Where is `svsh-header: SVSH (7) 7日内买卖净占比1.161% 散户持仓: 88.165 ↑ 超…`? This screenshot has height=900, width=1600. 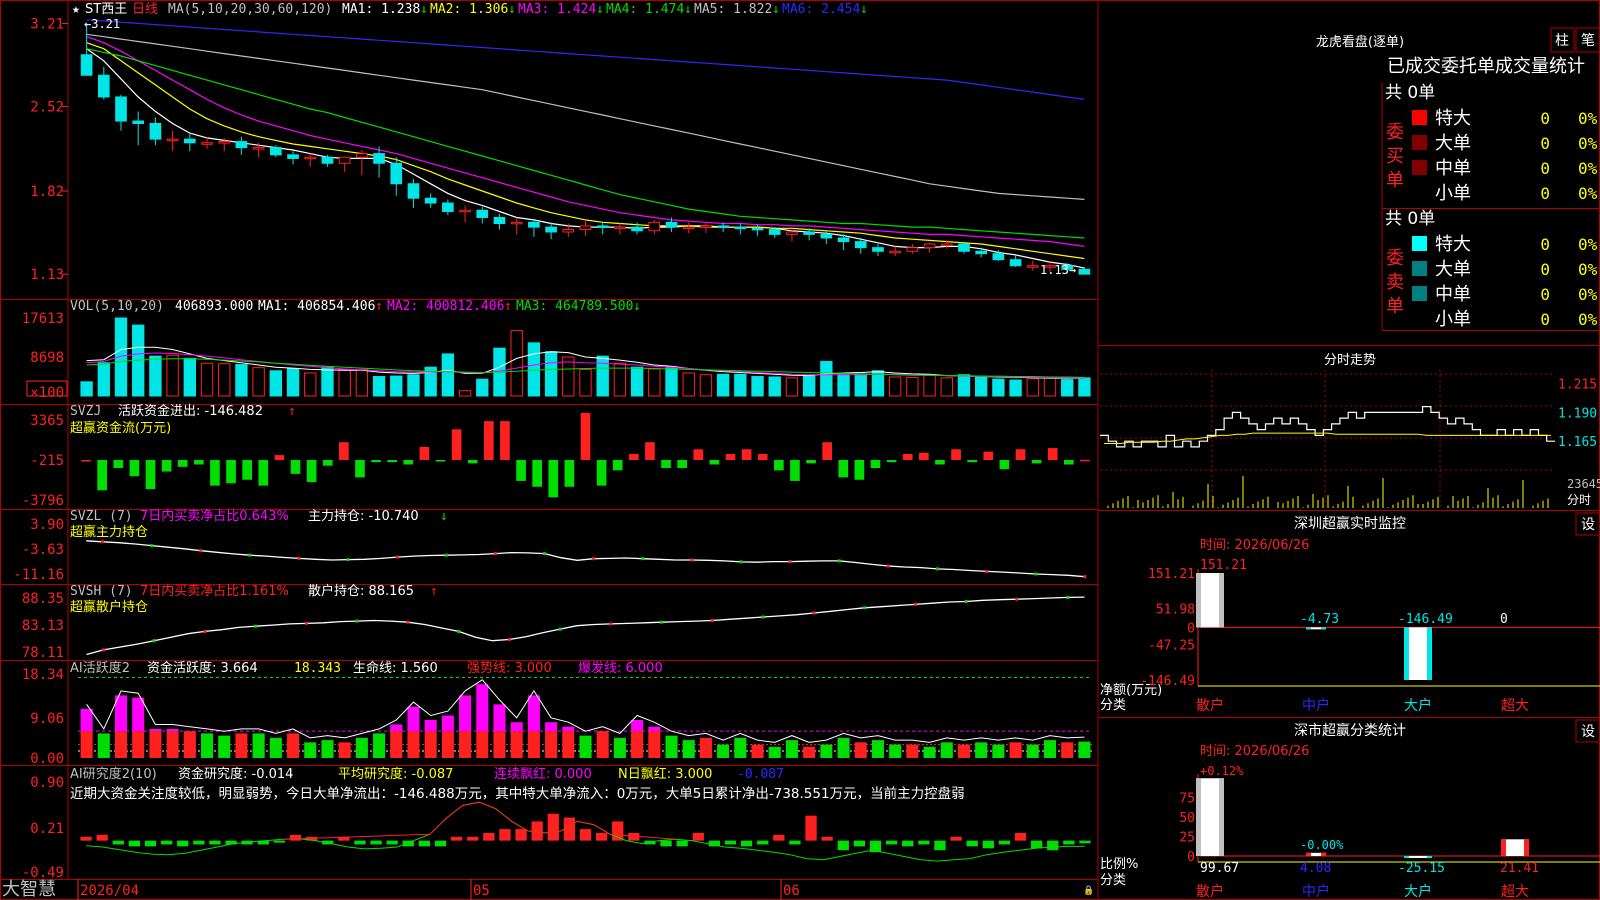 svsh-header: SVSH (7) 7日内买卖净占比1.161% 散户持仓: 88.165 ↑ 超… is located at coordinates (254, 599).